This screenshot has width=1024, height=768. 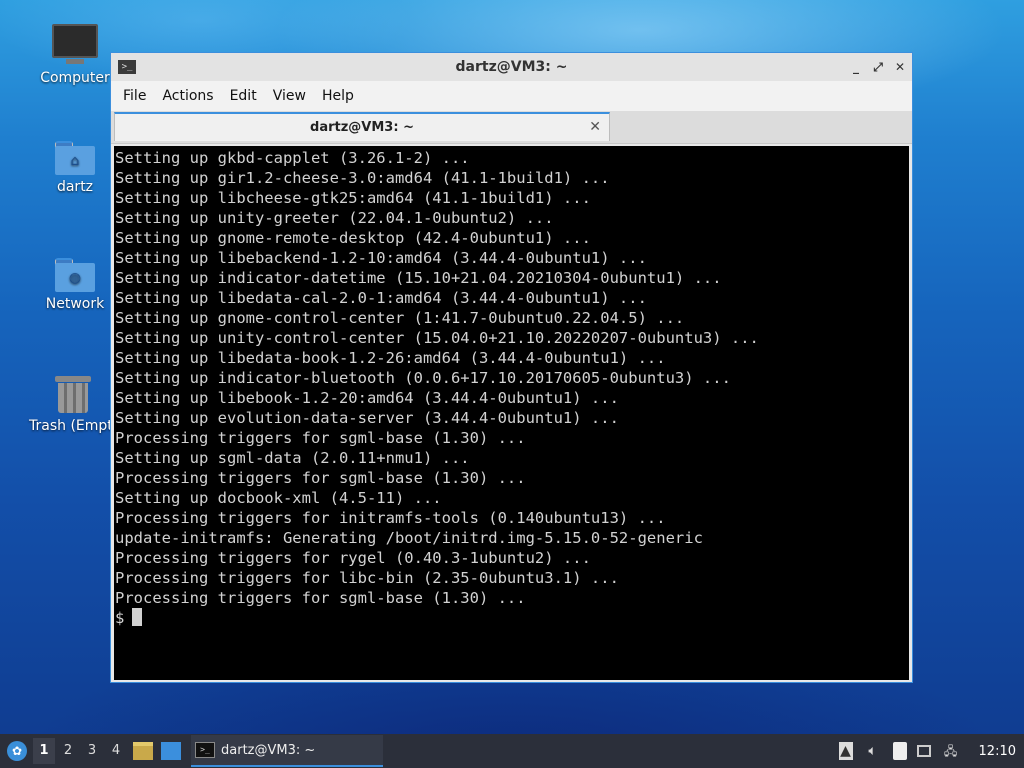 I want to click on window-title: dartz@VM3: ~, so click(x=511, y=67).